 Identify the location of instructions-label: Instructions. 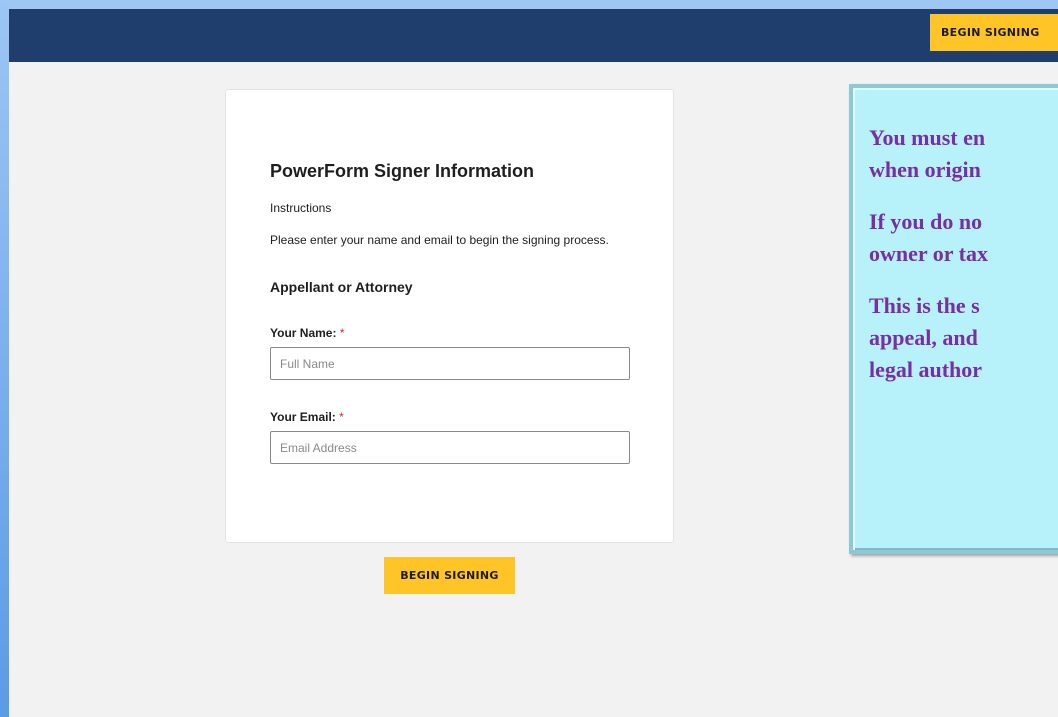
(301, 208).